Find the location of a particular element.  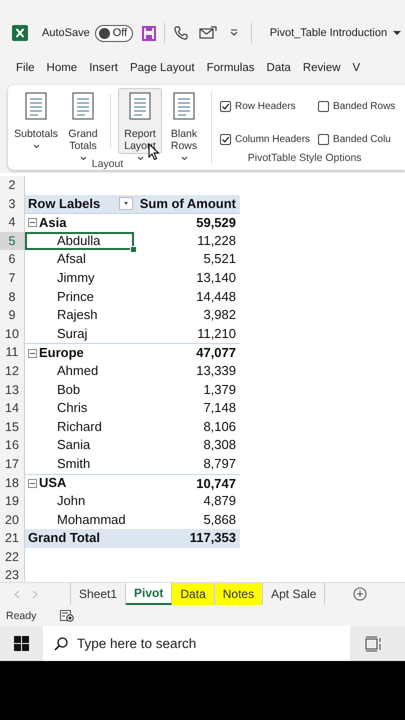

row-number: 23 is located at coordinates (12, 574).